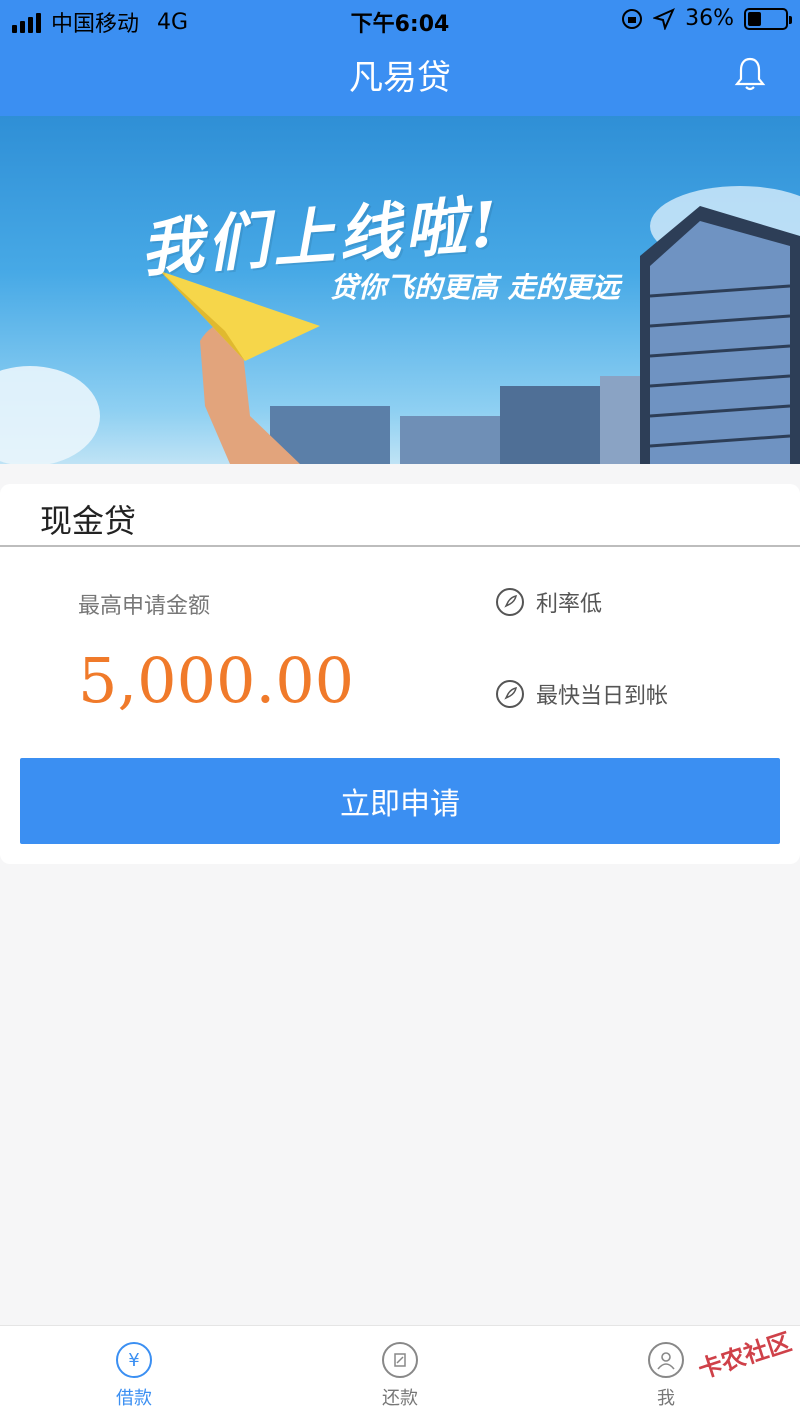 Image resolution: width=800 pixels, height=1423 pixels. Describe the element at coordinates (750, 74) in the screenshot. I see `bell-icon` at that location.